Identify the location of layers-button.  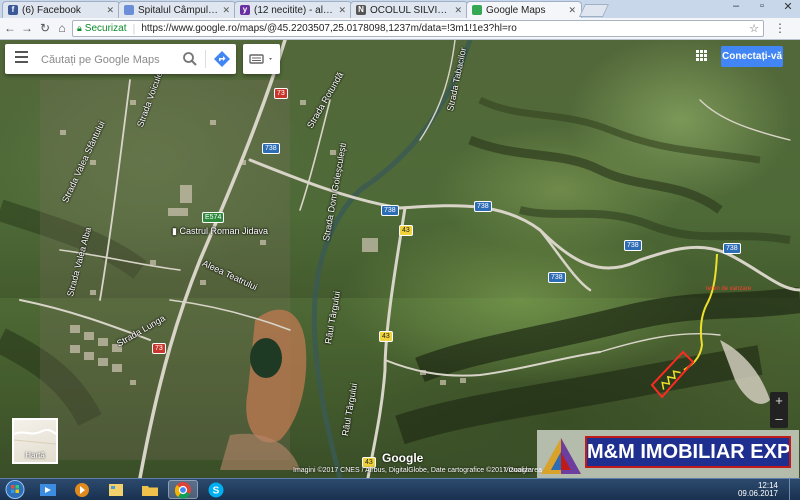
(261, 59).